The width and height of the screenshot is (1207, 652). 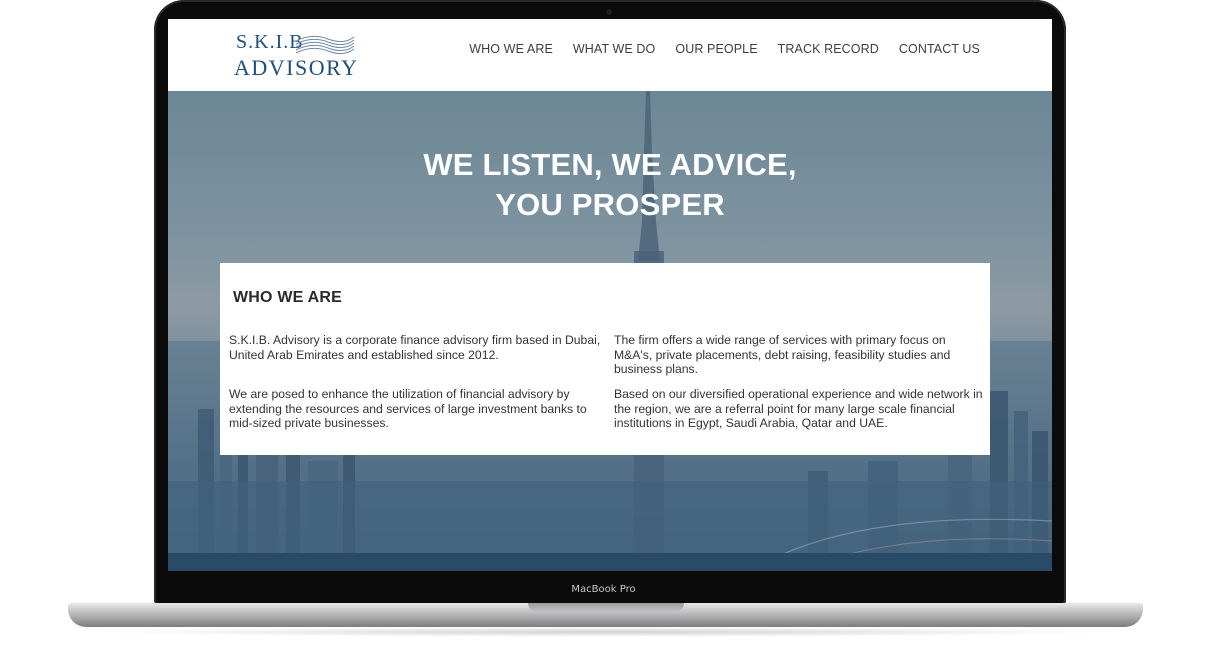 I want to click on laptop-shadow, so click(x=605, y=632).